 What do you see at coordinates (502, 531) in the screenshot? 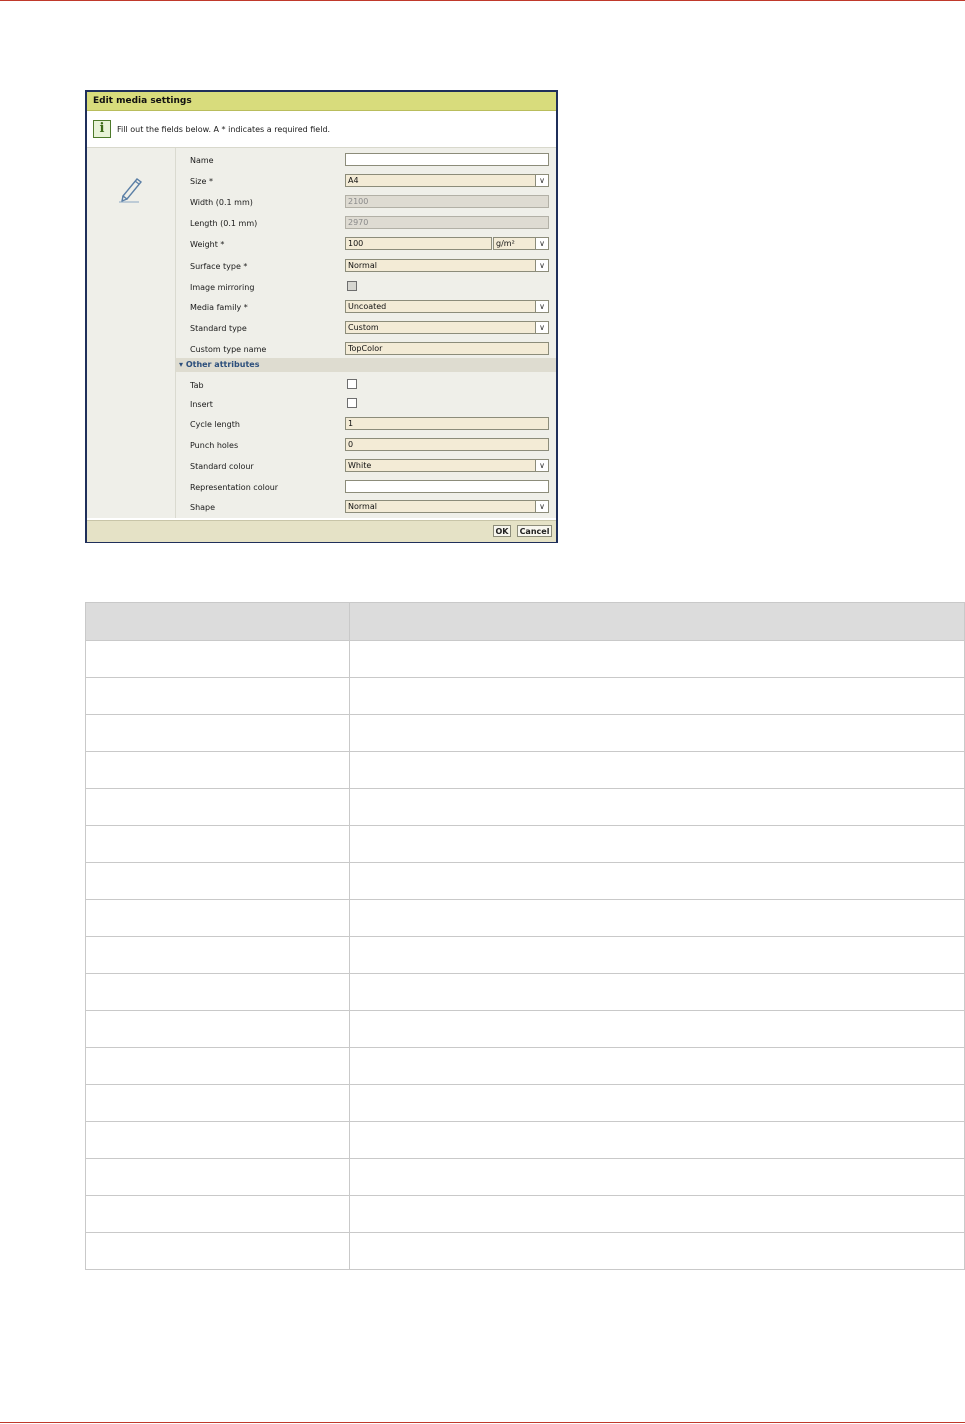
I see `ok-button: OK` at bounding box center [502, 531].